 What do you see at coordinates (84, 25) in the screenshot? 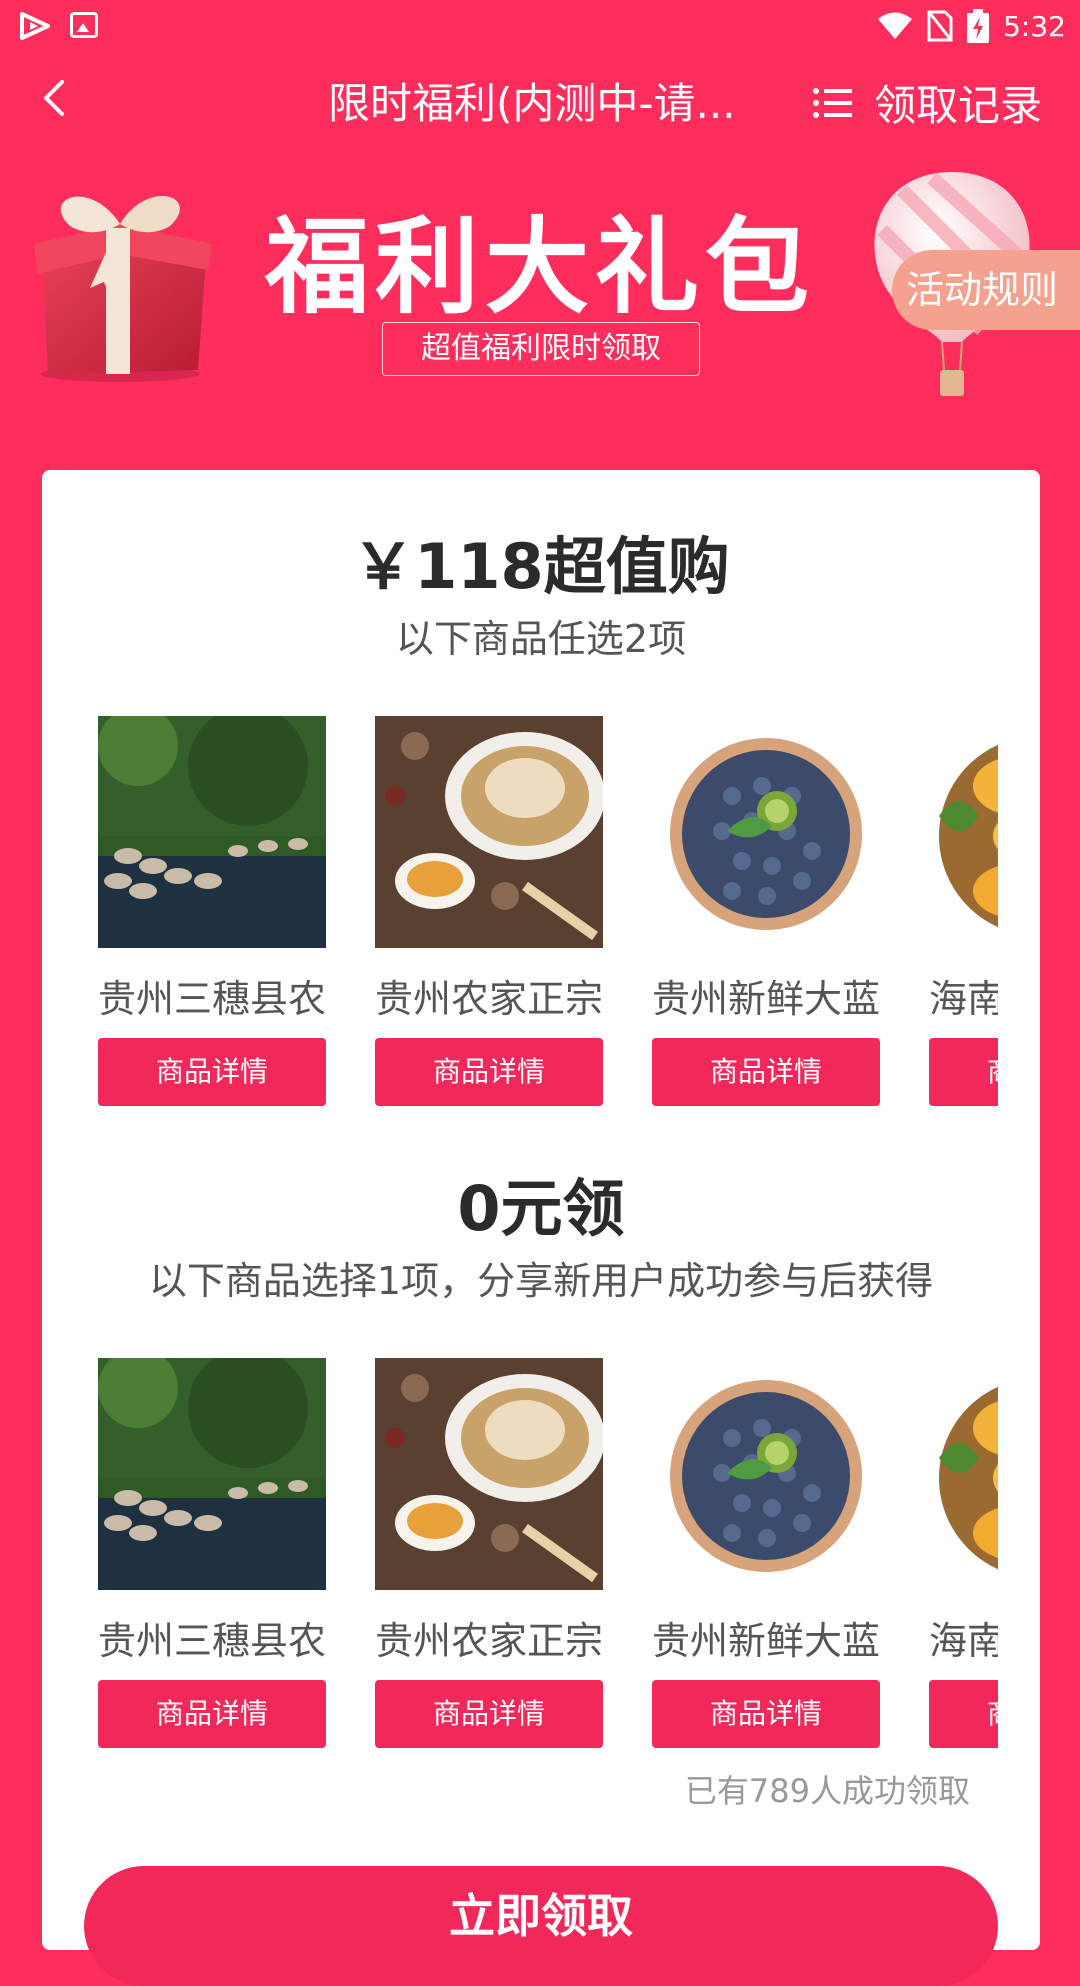
I see `gallery-icon` at bounding box center [84, 25].